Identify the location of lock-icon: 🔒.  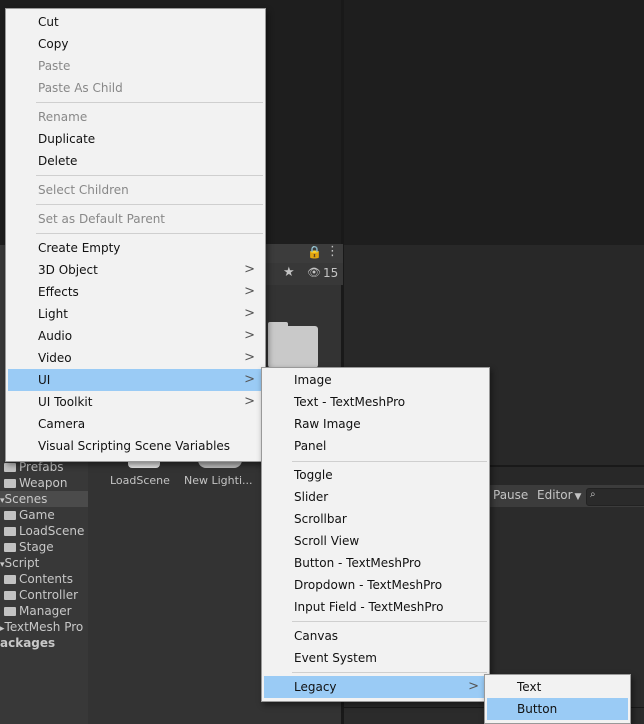
(314, 252).